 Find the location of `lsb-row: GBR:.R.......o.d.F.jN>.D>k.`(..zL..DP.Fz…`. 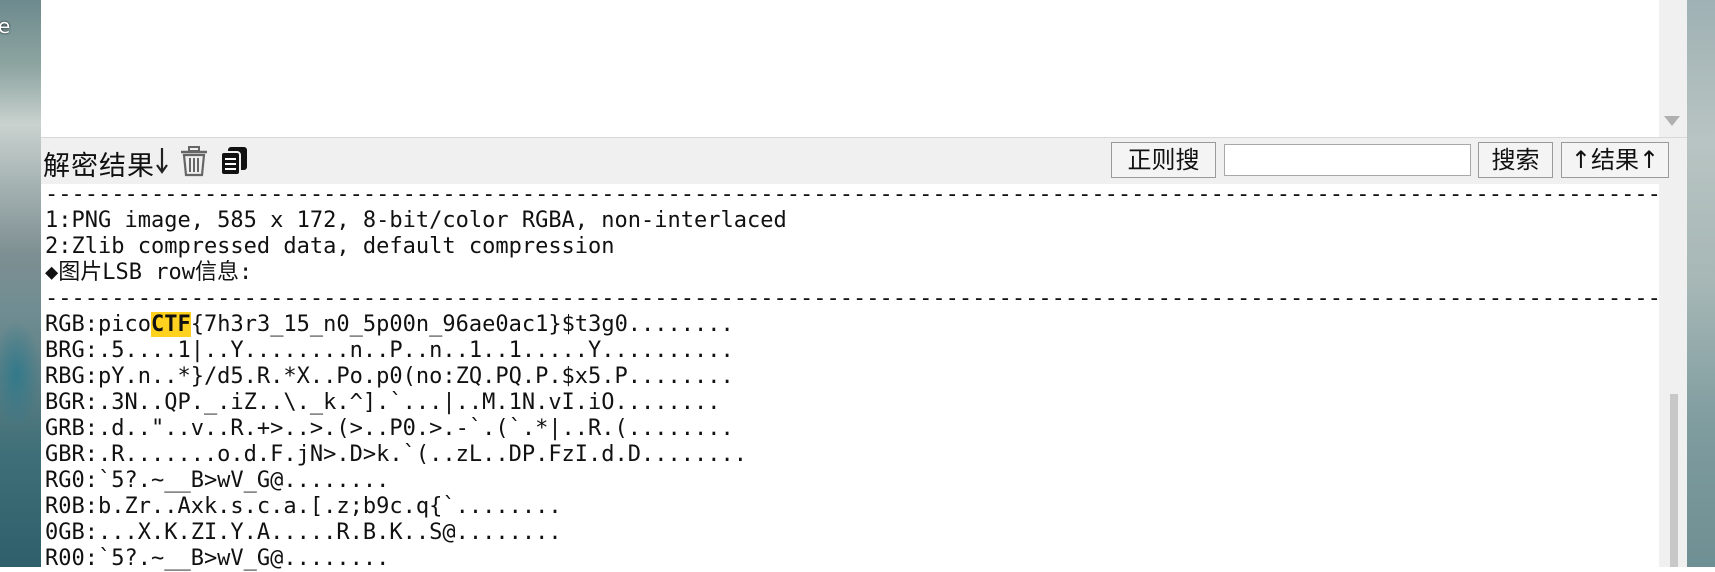

lsb-row: GBR:.R.......o.d.F.jN>.D>k.`(..zL..DP.Fz… is located at coordinates (396, 454).